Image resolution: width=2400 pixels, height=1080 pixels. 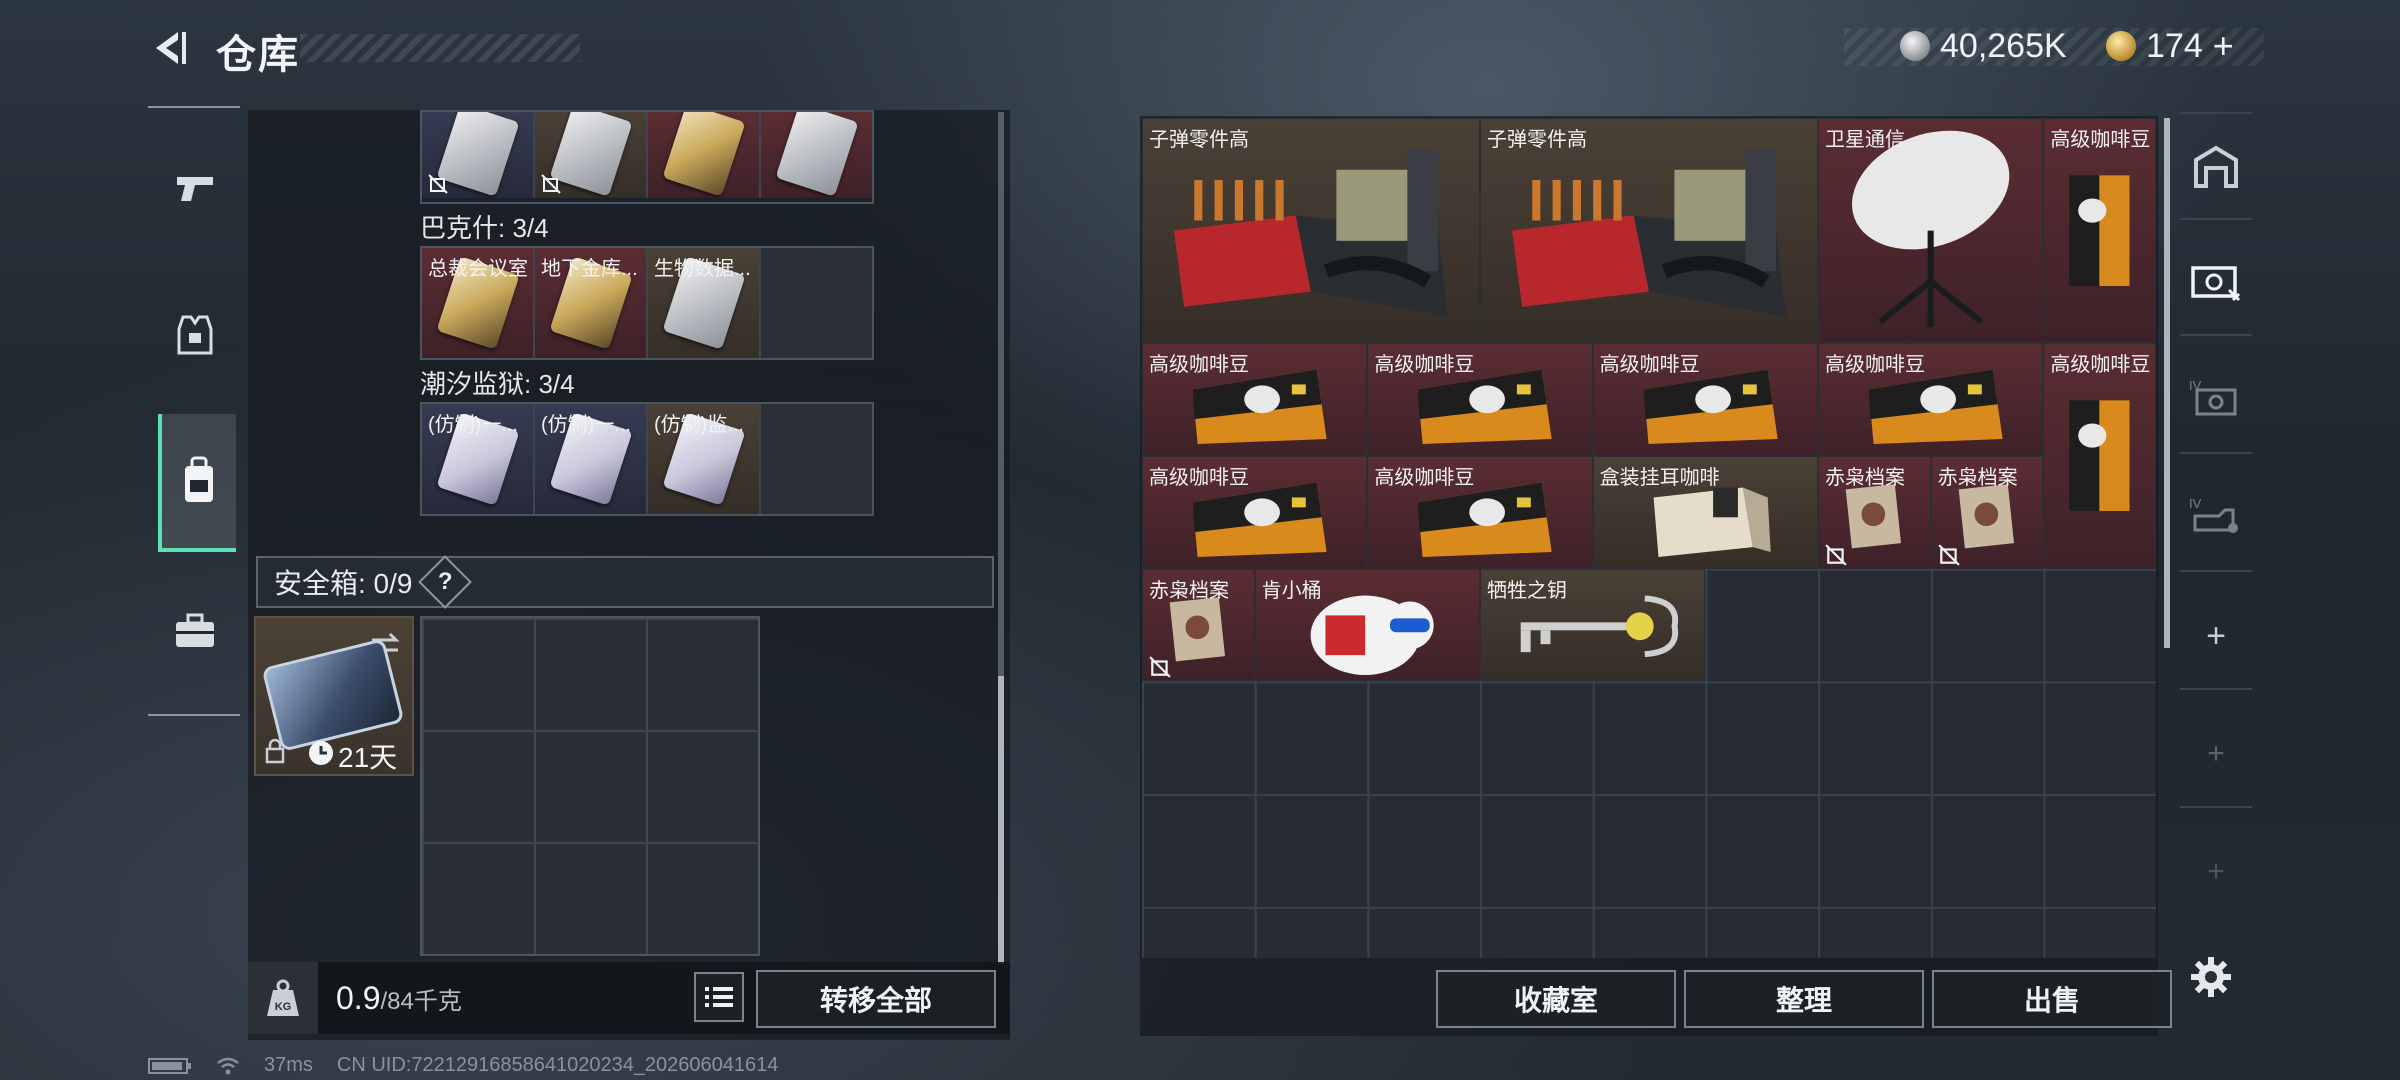 I want to click on backpack-icon, so click(x=199, y=479).